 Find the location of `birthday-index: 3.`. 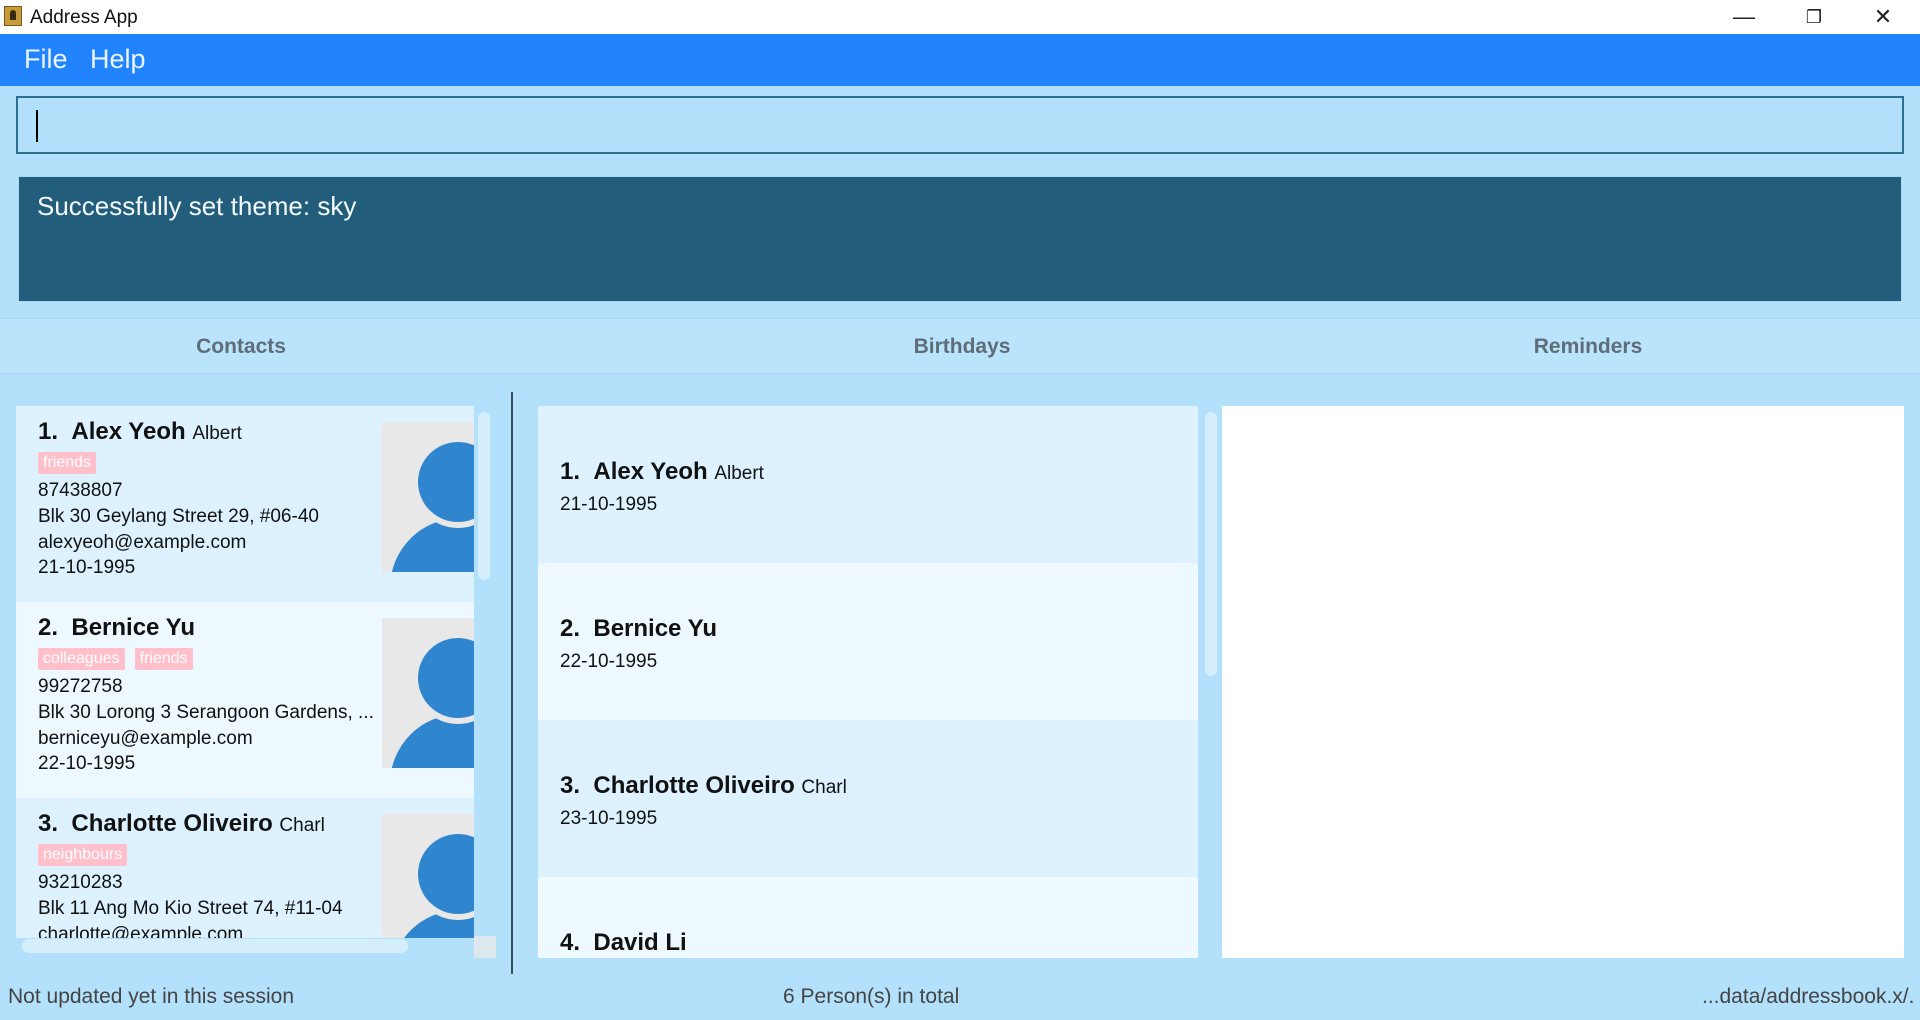

birthday-index: 3. is located at coordinates (570, 785).